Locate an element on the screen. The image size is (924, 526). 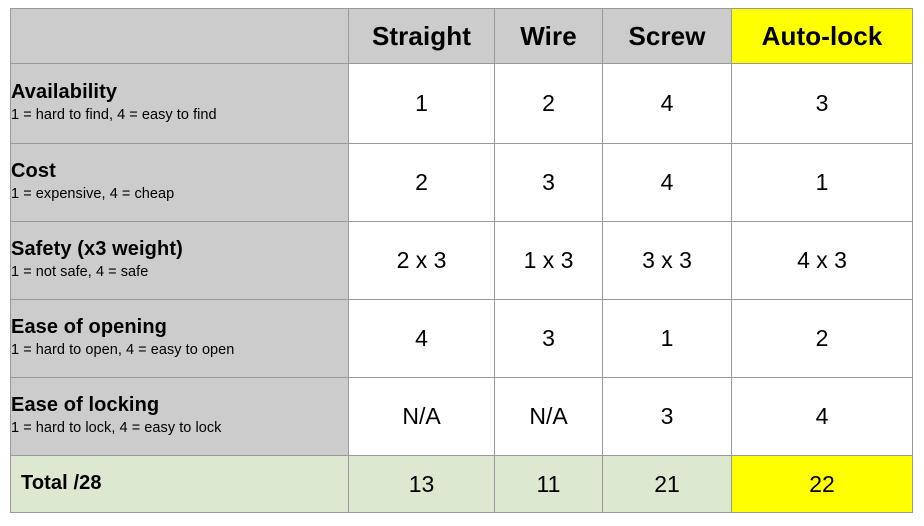
total-straight: 13 is located at coordinates (421, 484).